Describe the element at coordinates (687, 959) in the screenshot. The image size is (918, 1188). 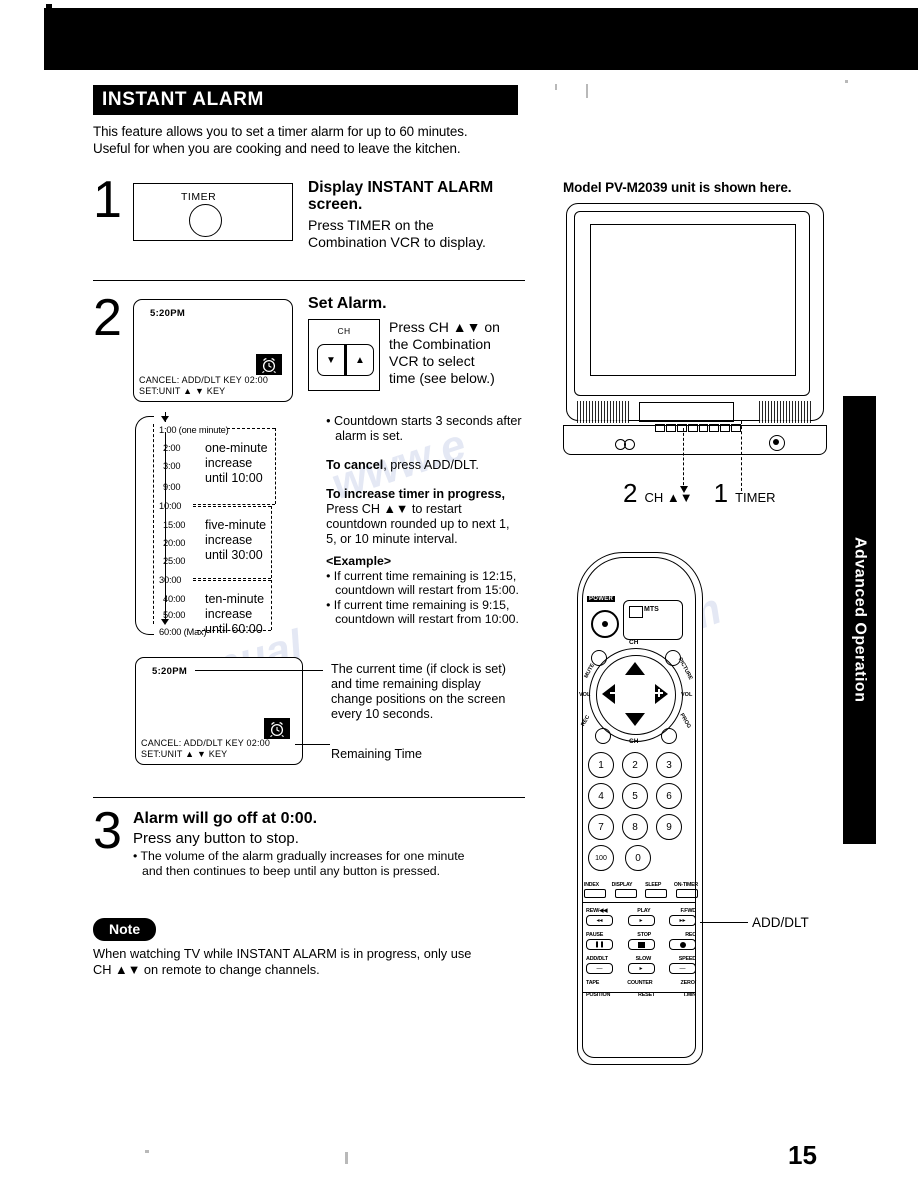
I see `speed-label: SPEED` at that location.